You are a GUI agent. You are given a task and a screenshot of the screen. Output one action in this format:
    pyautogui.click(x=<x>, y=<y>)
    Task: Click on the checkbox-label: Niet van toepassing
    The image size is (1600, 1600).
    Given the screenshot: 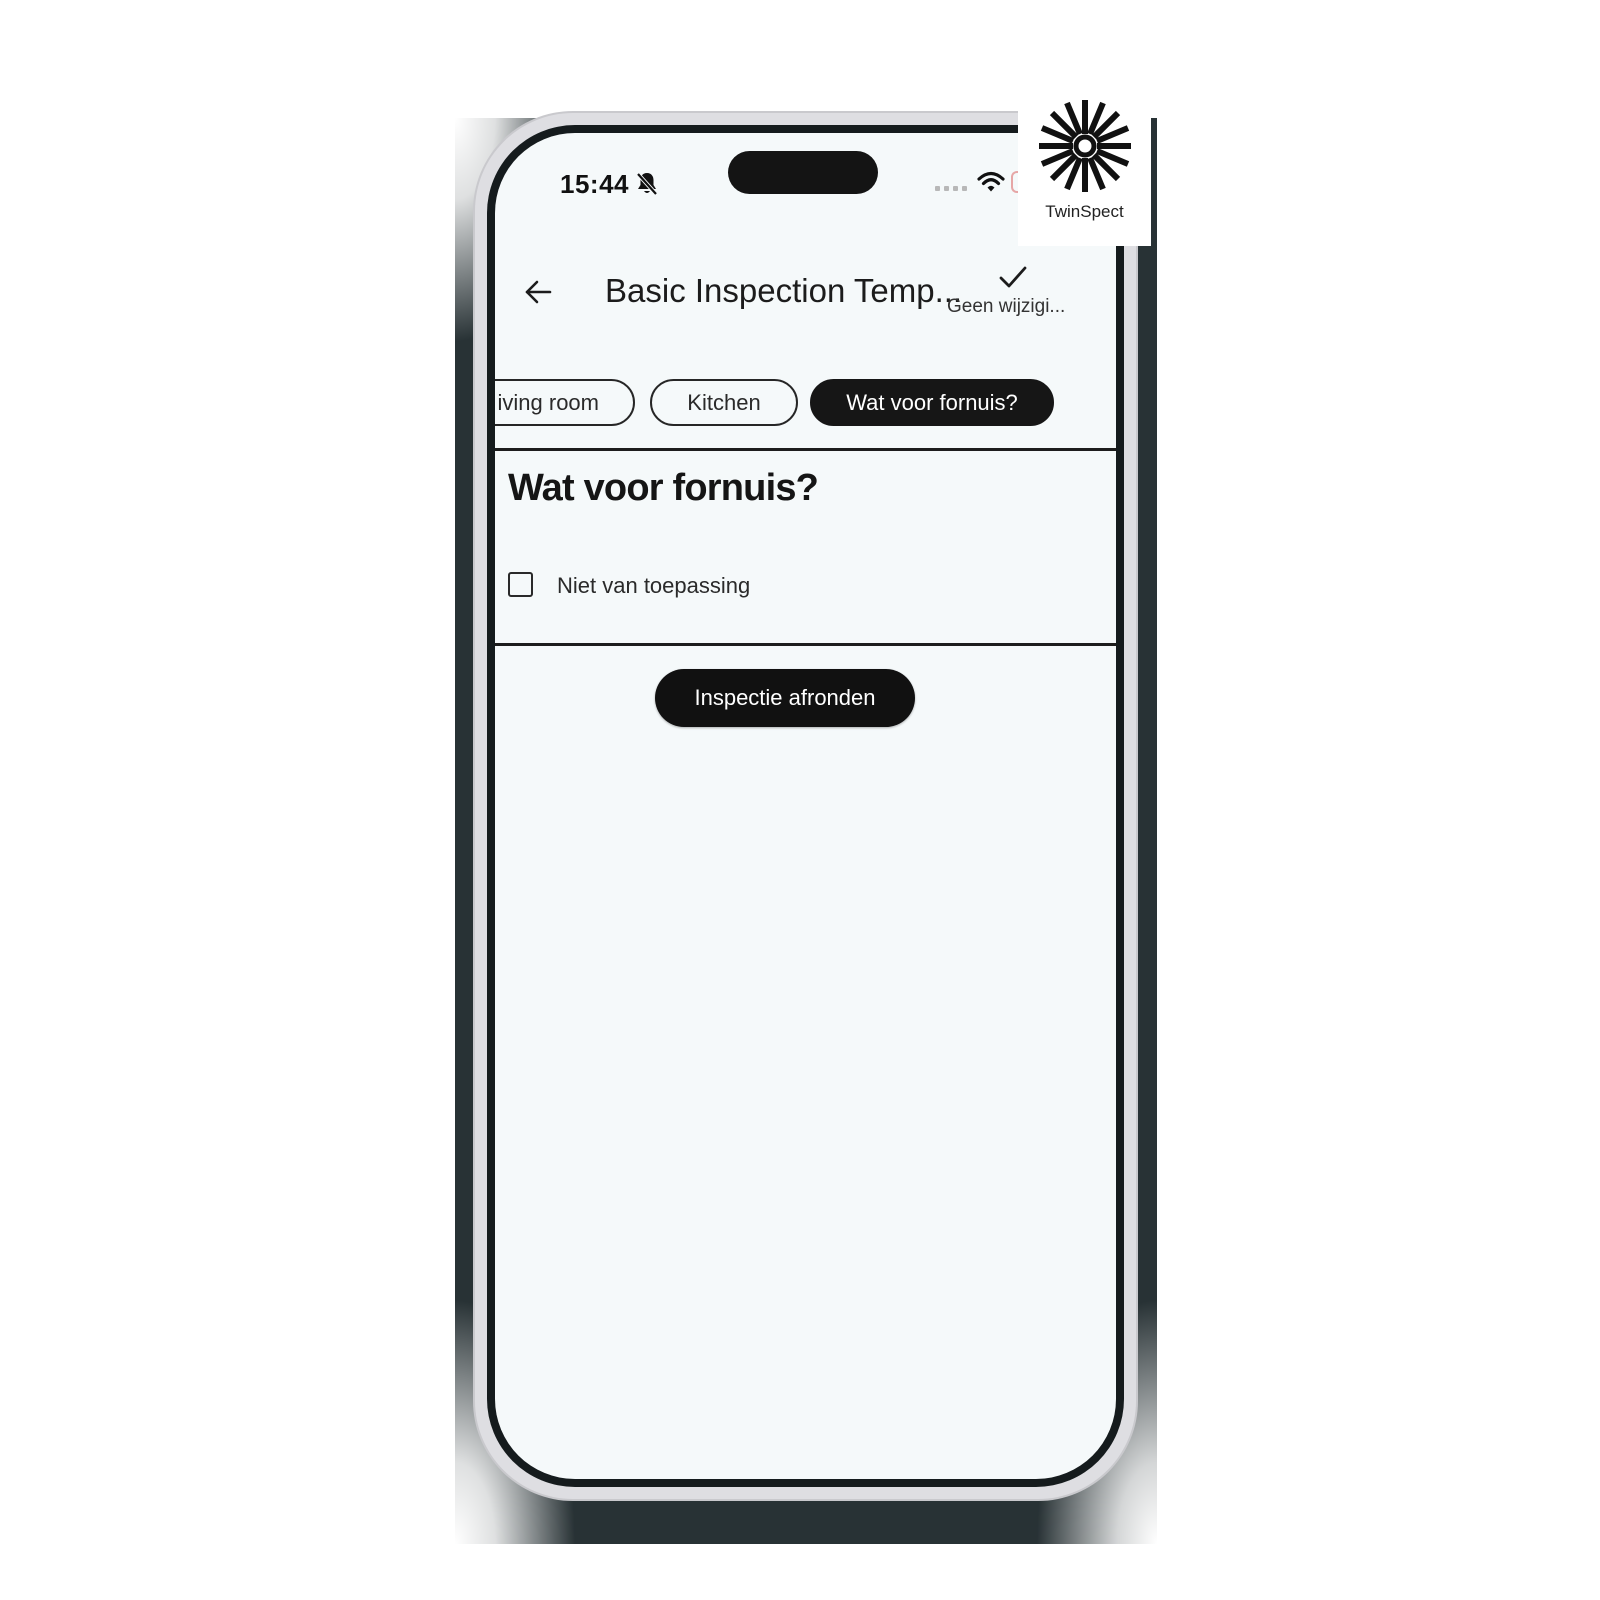 What is the action you would take?
    pyautogui.click(x=653, y=586)
    